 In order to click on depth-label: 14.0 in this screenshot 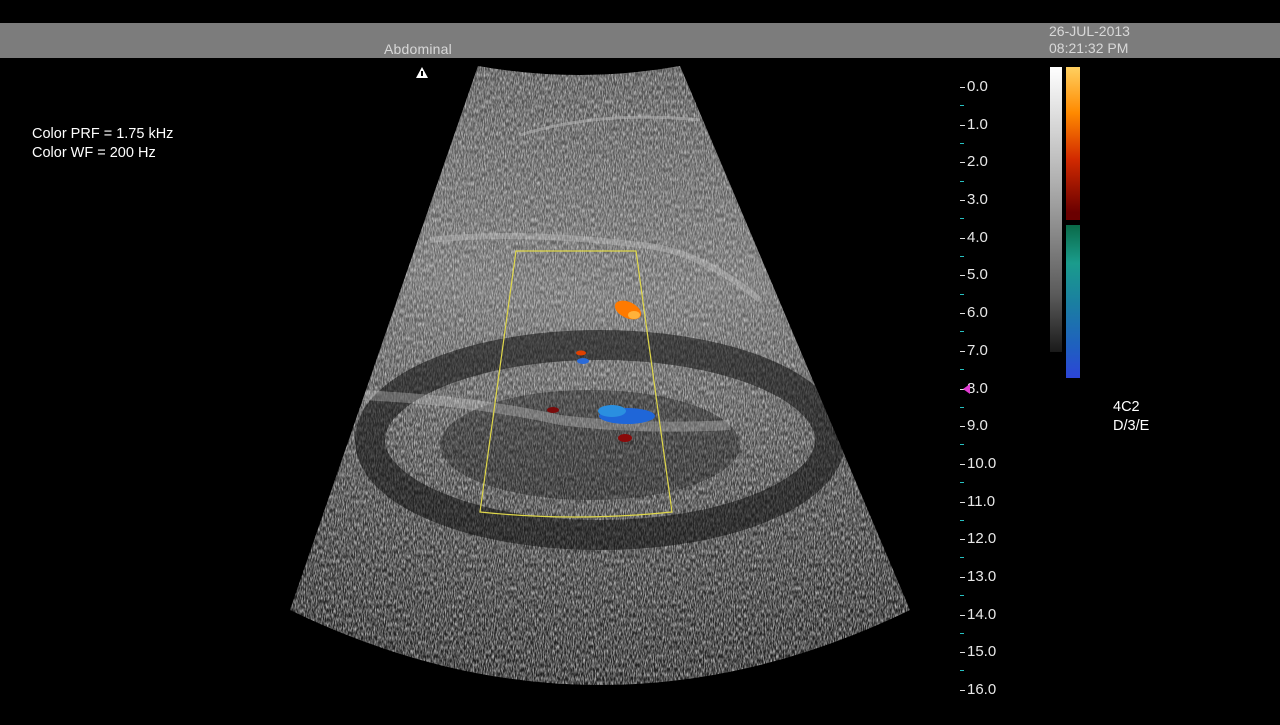, I will do `click(978, 614)`.